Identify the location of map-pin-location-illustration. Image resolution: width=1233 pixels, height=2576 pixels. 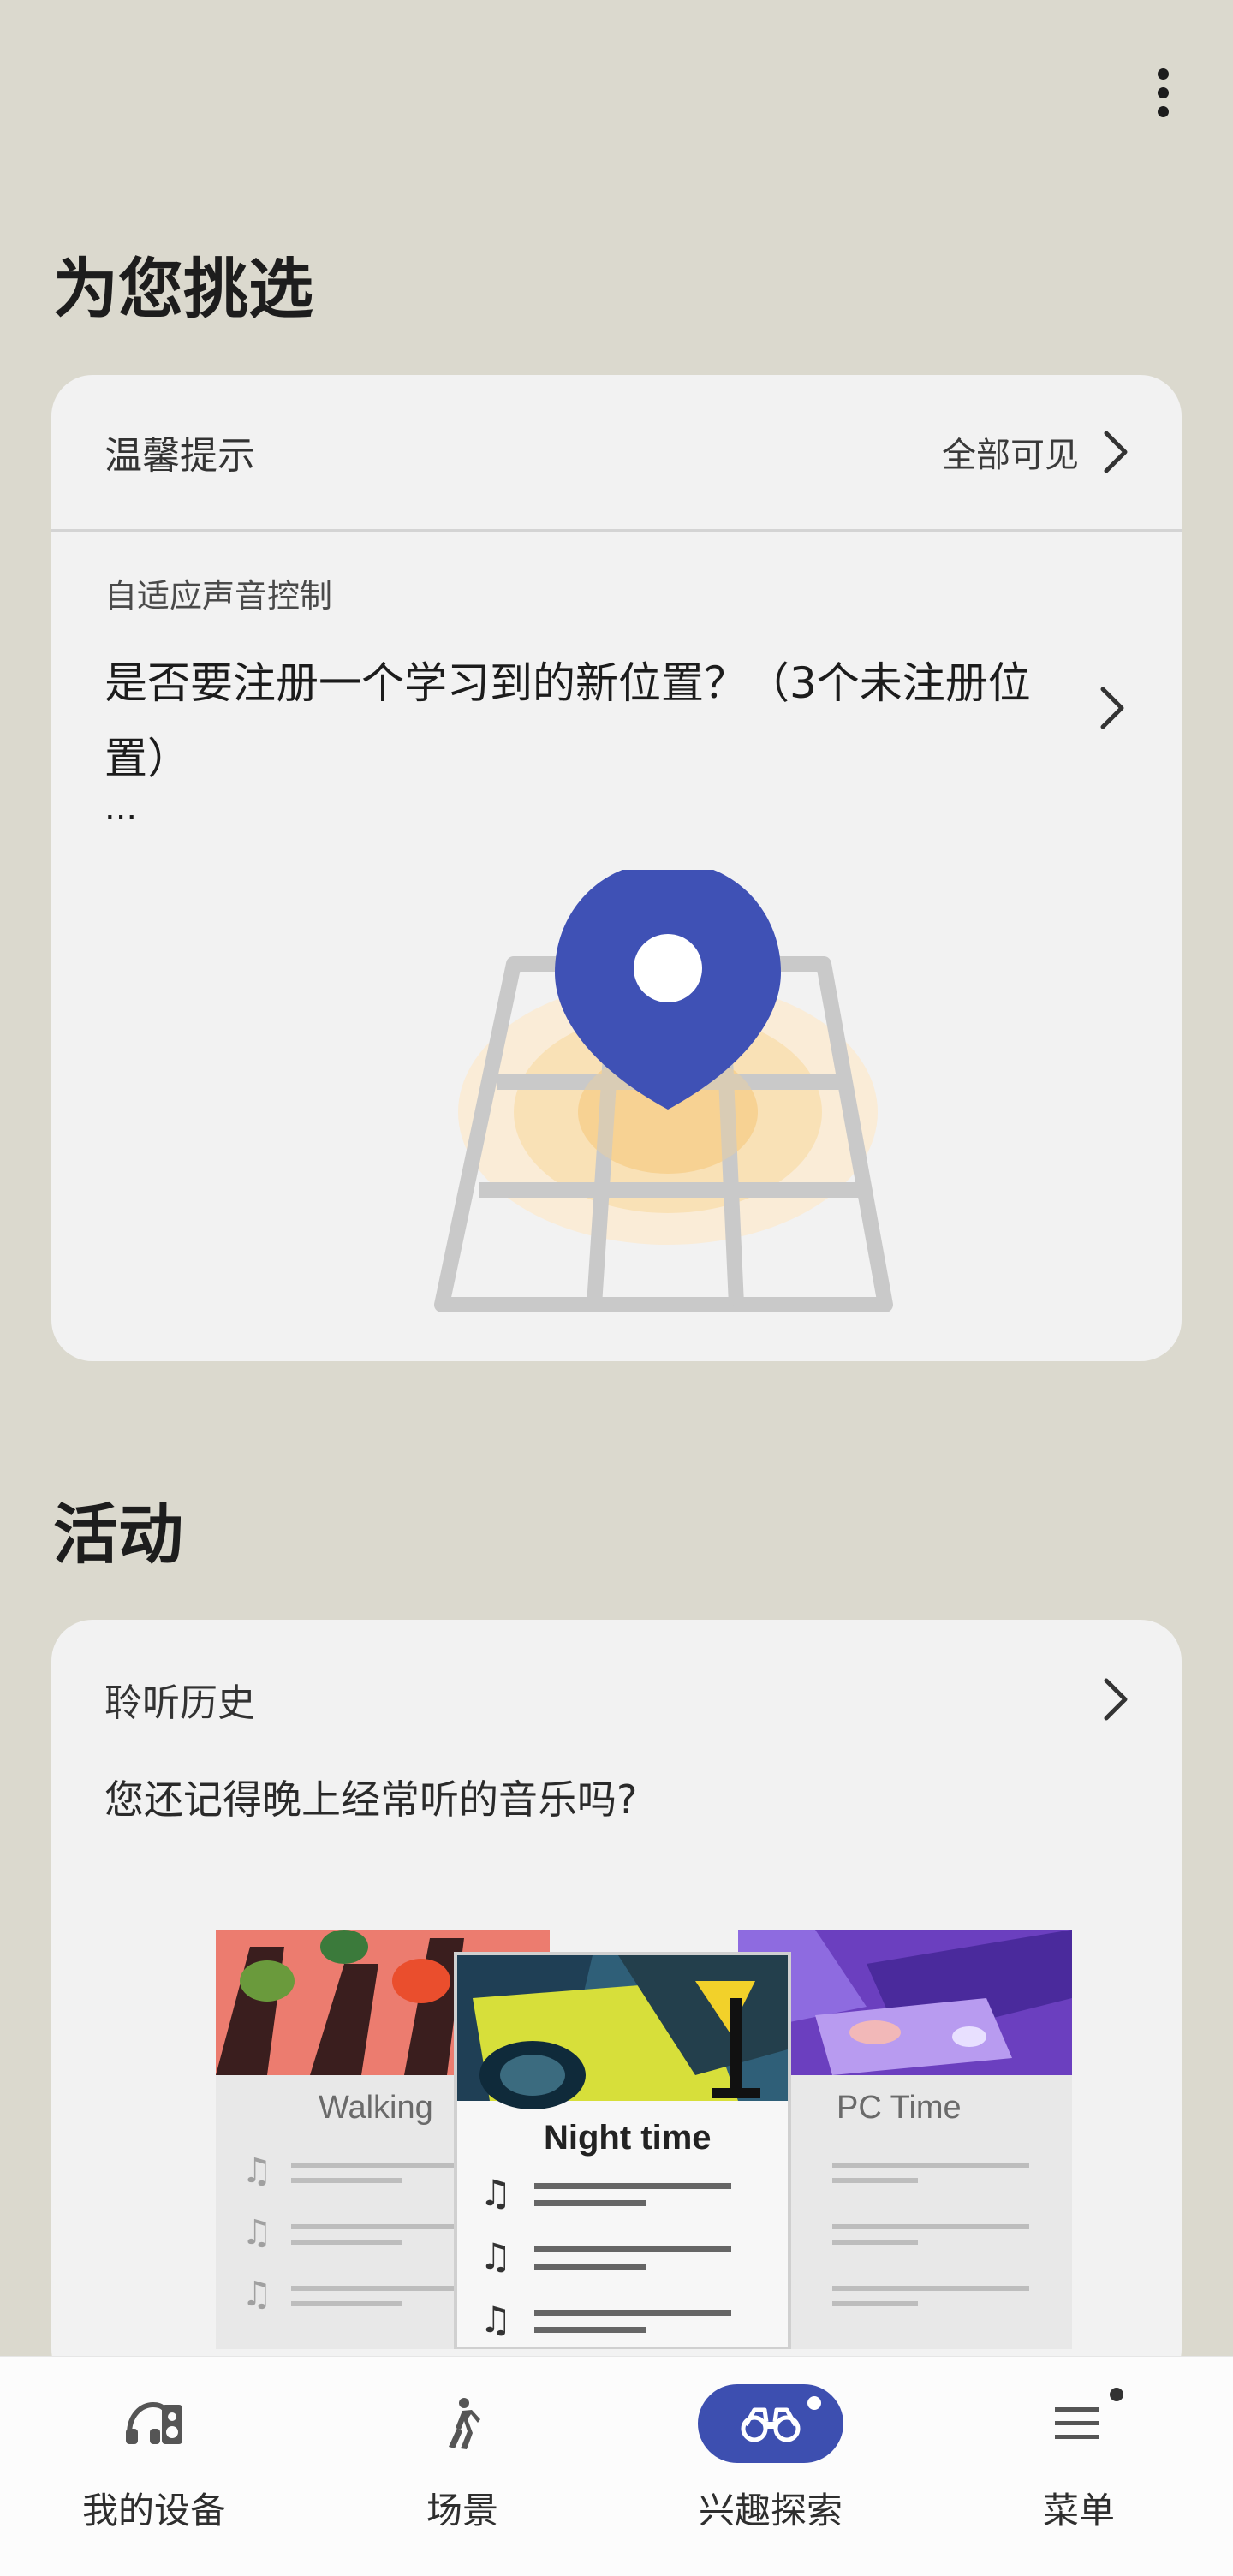
(663, 1091).